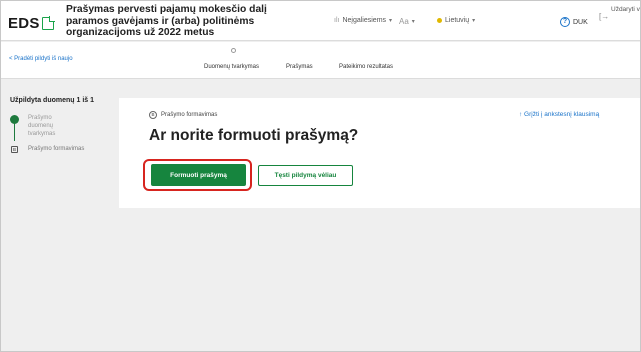 The width and height of the screenshot is (641, 352). Describe the element at coordinates (625, 10) in the screenshot. I see `logout-button: Uždaryti vedl` at that location.